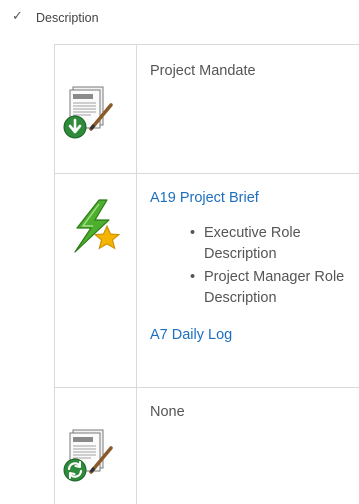 The image size is (359, 504). Describe the element at coordinates (274, 288) in the screenshot. I see `list-item: Project Manager Role Description` at that location.